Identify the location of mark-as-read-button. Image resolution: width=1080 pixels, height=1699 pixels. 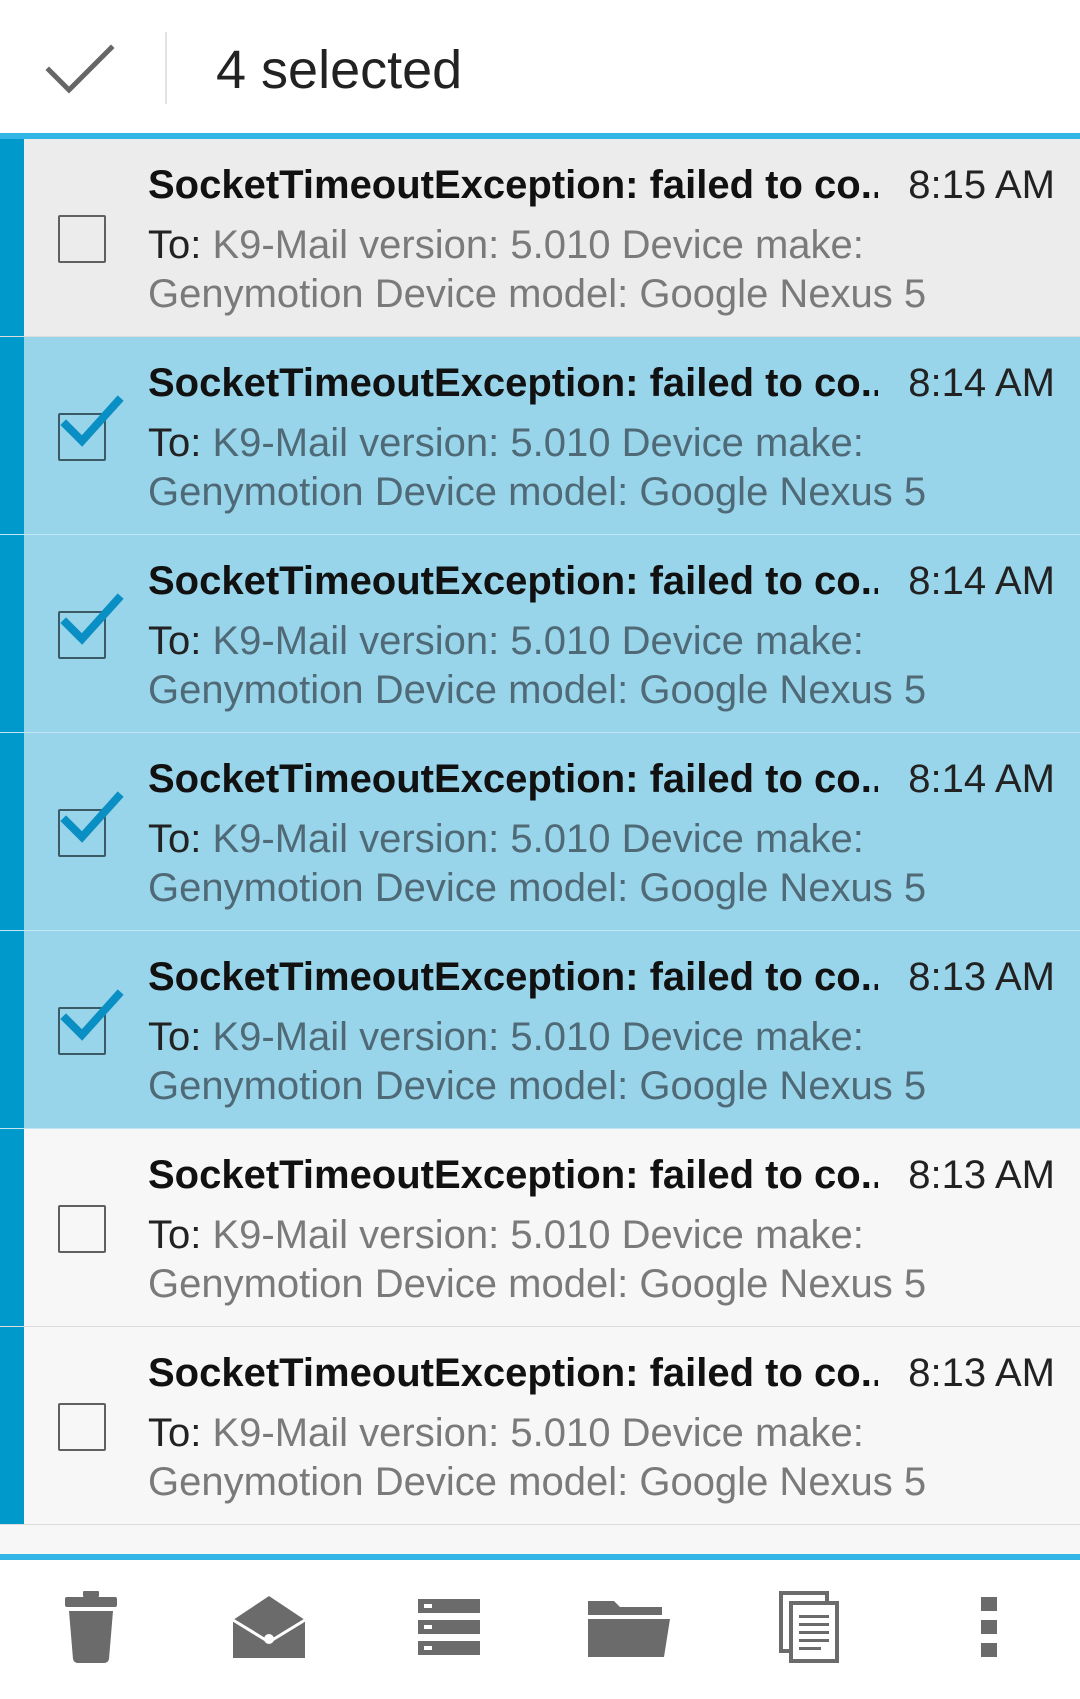
(269, 1627).